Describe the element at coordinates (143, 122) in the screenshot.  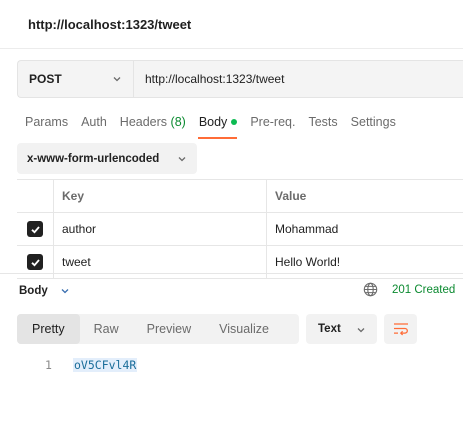
I see `tab-label: Headers` at that location.